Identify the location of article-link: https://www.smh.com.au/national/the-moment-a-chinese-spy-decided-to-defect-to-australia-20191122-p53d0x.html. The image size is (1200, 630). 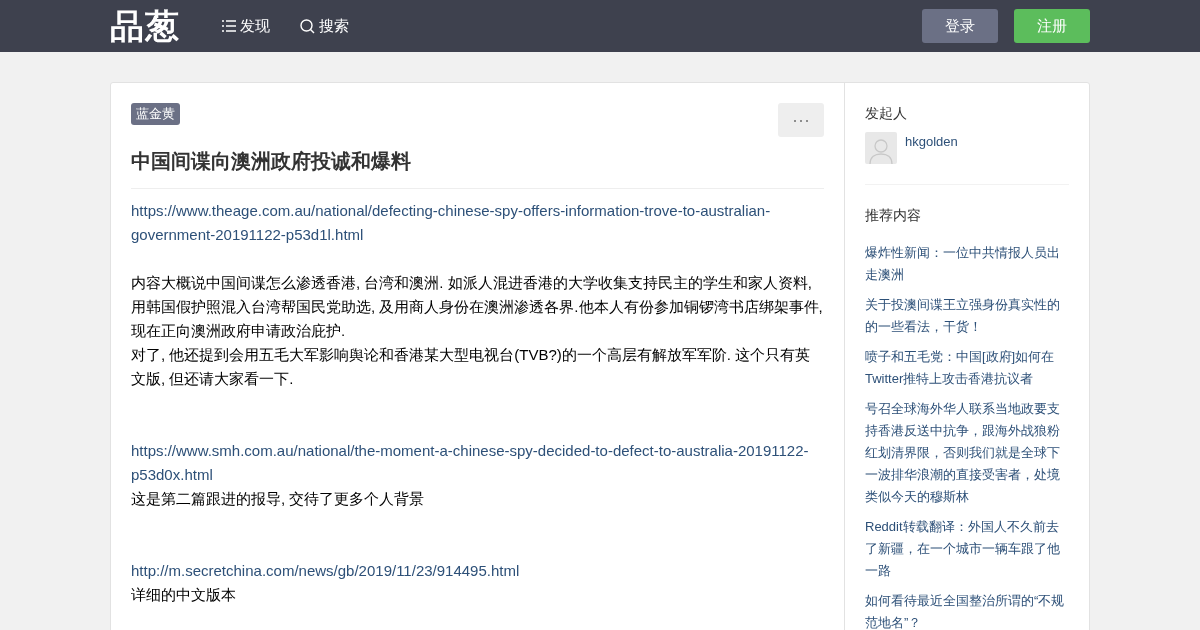
(477, 463).